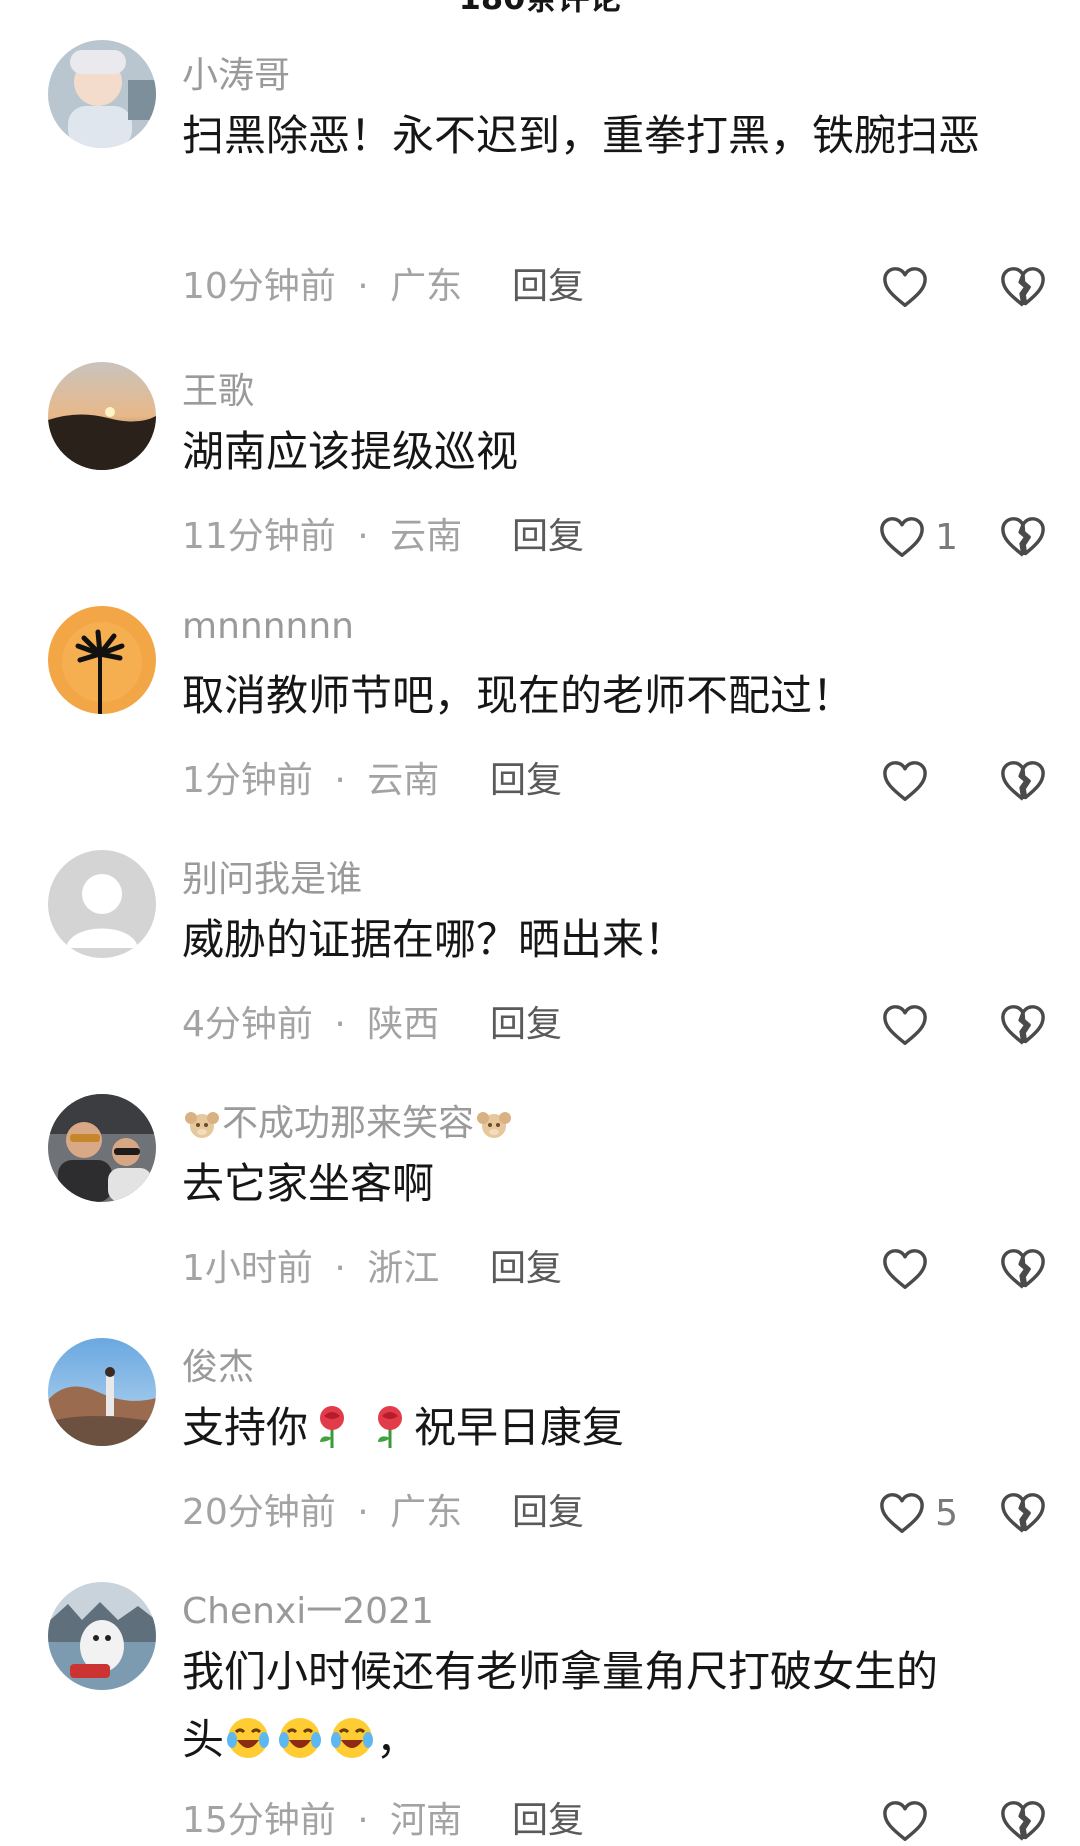 The width and height of the screenshot is (1080, 1846). I want to click on username: 小涛哥, so click(236, 72).